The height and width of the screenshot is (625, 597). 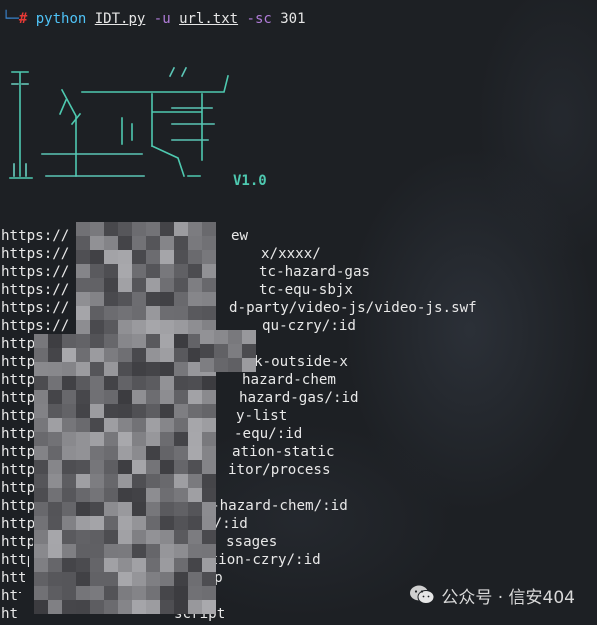 What do you see at coordinates (259, 19) in the screenshot?
I see `flag-sc: -sc` at bounding box center [259, 19].